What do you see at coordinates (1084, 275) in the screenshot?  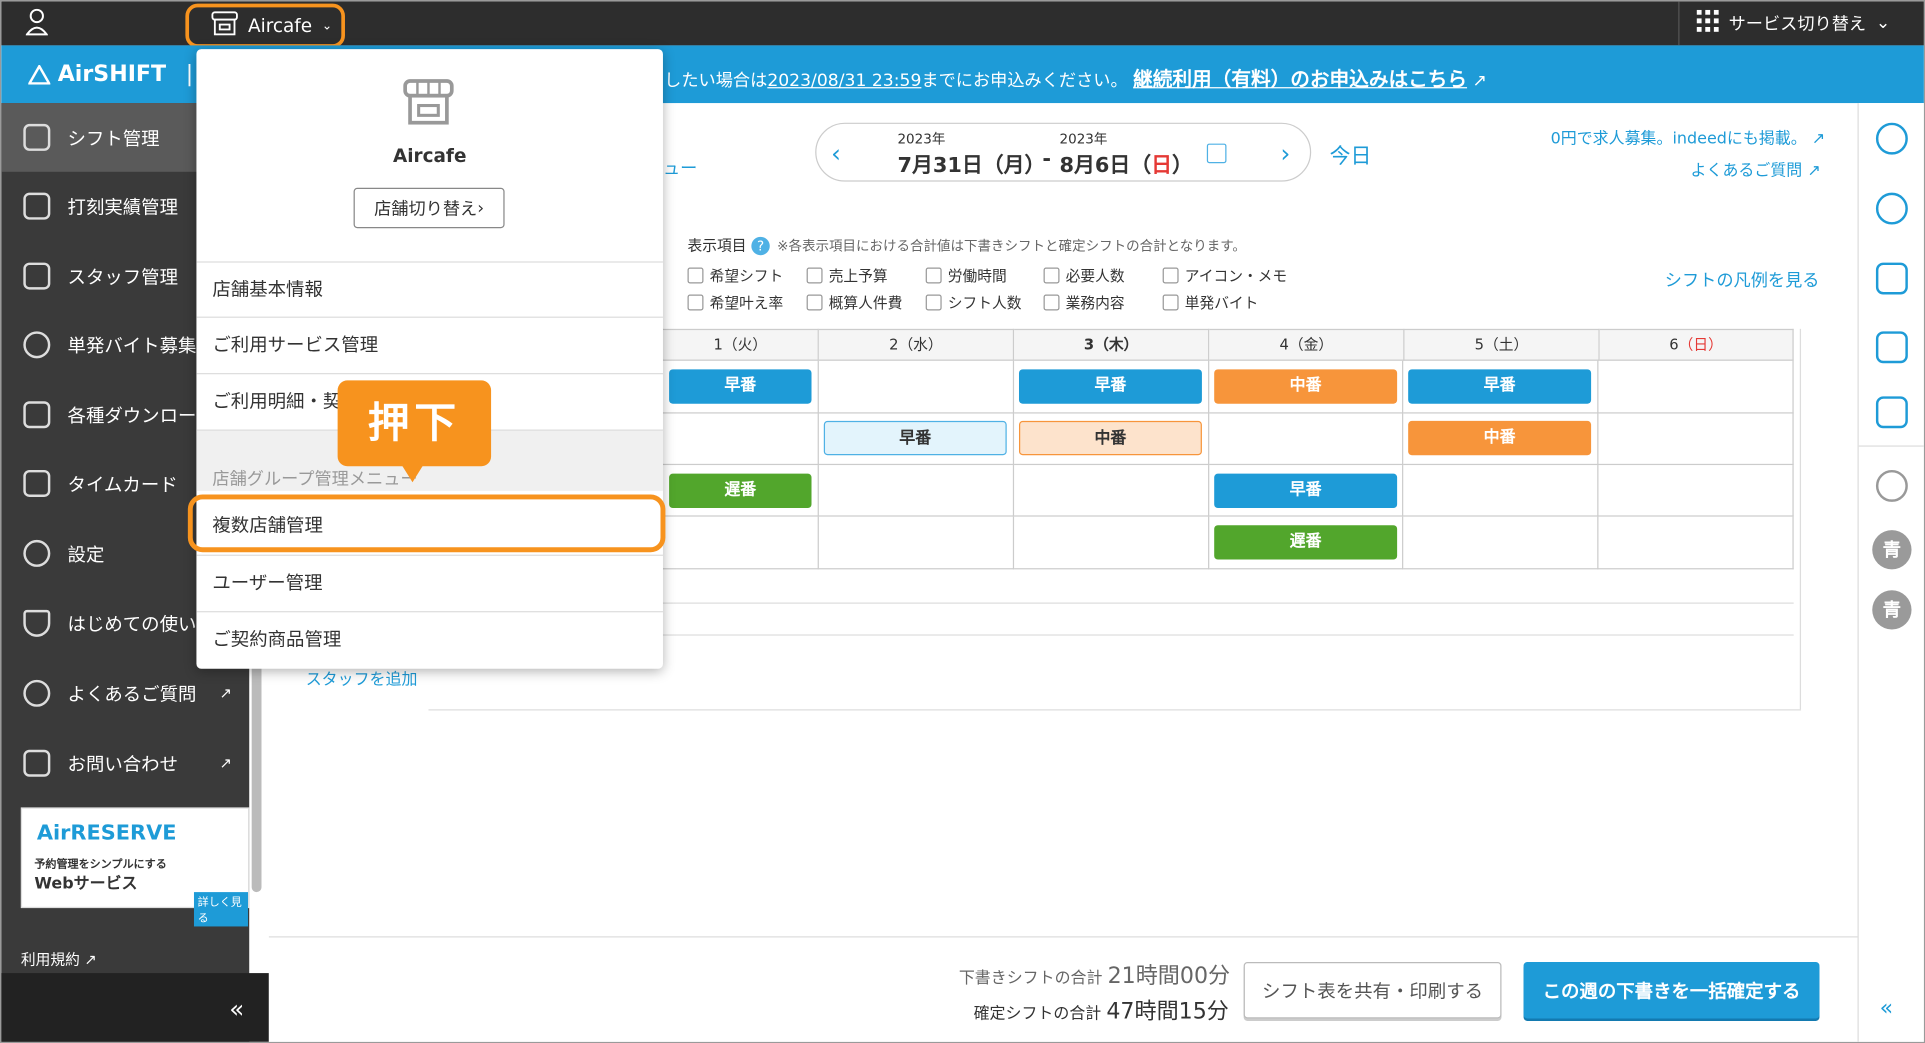 I see `option-required-count: 必要人数` at bounding box center [1084, 275].